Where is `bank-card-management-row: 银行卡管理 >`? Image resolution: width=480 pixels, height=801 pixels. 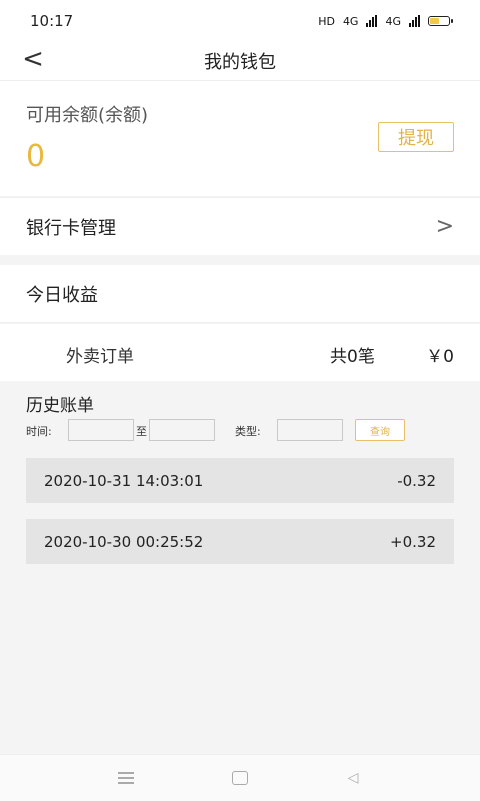 bank-card-management-row: 银行卡管理 > is located at coordinates (240, 226).